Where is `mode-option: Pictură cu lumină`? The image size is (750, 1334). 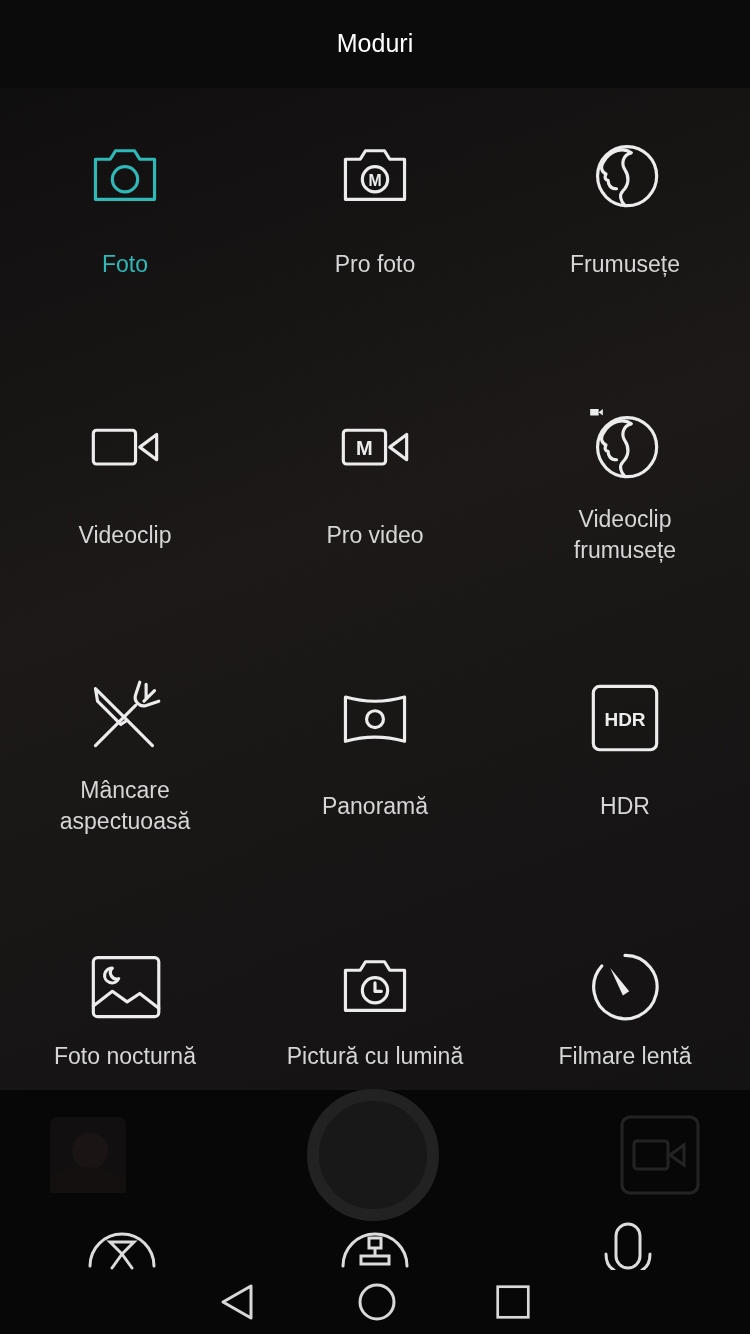
mode-option: Pictură cu lumină is located at coordinates (375, 1056).